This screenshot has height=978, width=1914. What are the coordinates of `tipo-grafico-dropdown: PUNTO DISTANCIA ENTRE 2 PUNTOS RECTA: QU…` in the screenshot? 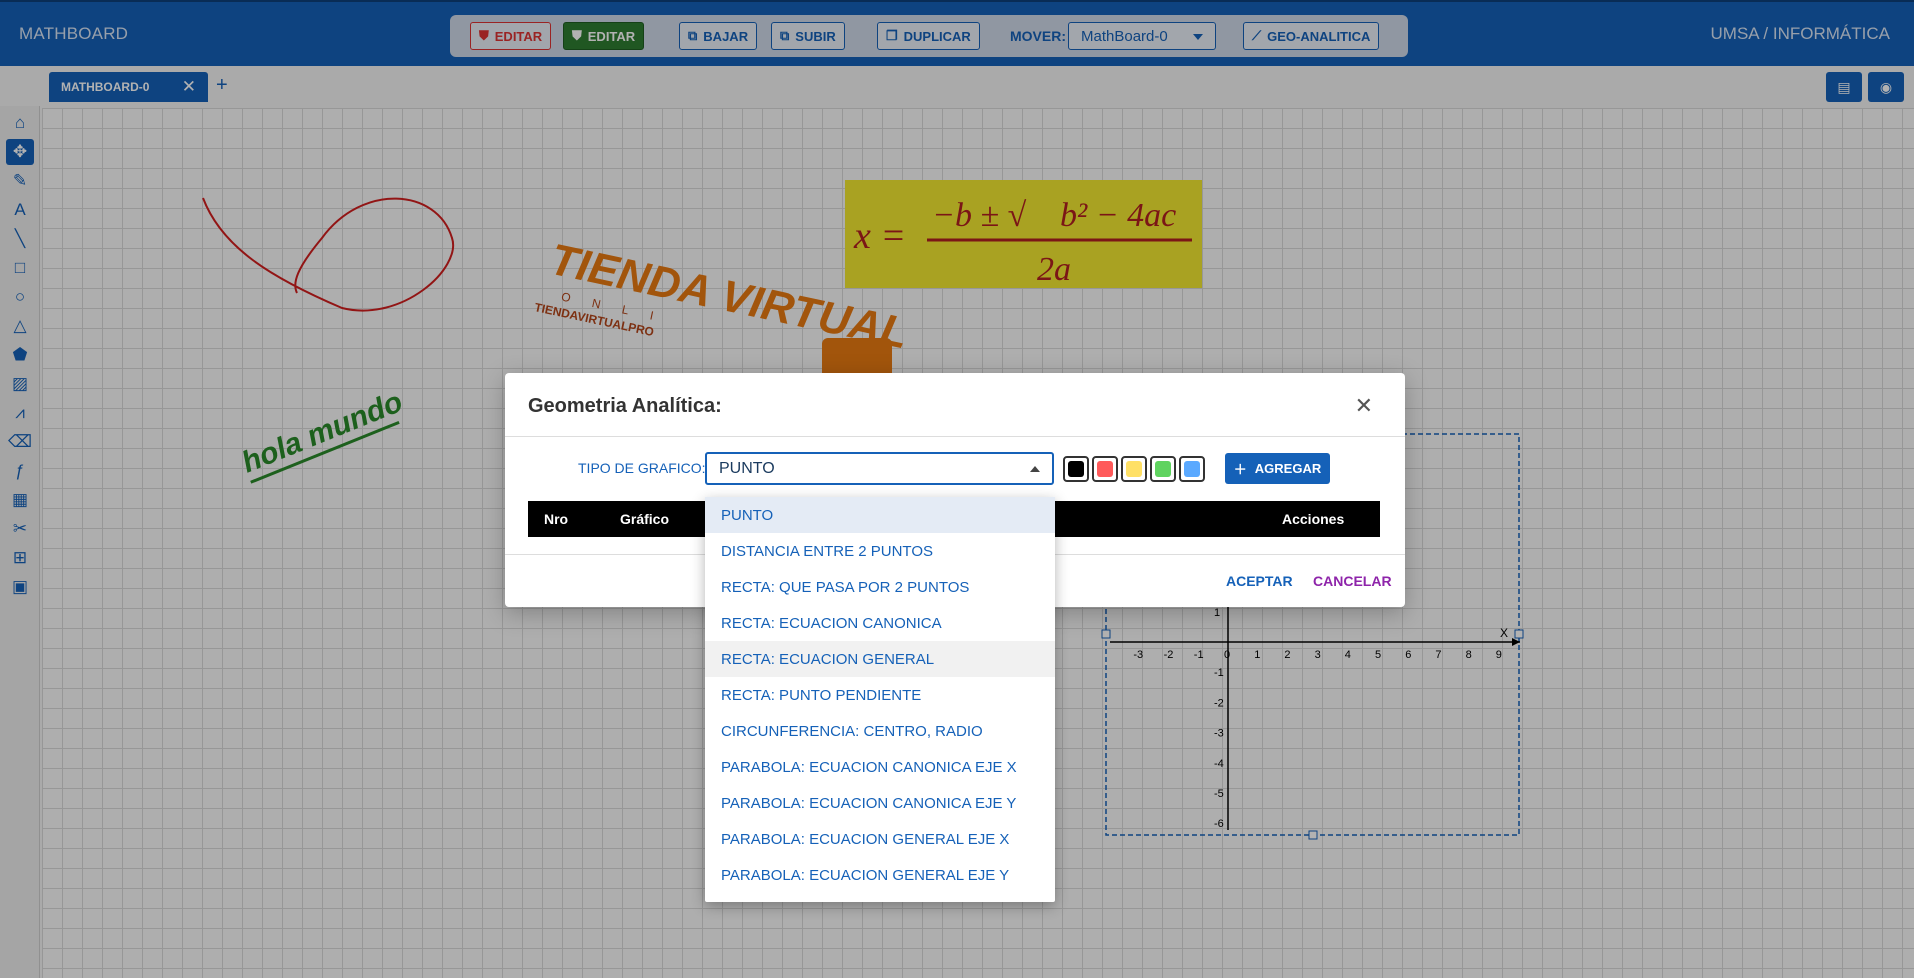 It's located at (880, 699).